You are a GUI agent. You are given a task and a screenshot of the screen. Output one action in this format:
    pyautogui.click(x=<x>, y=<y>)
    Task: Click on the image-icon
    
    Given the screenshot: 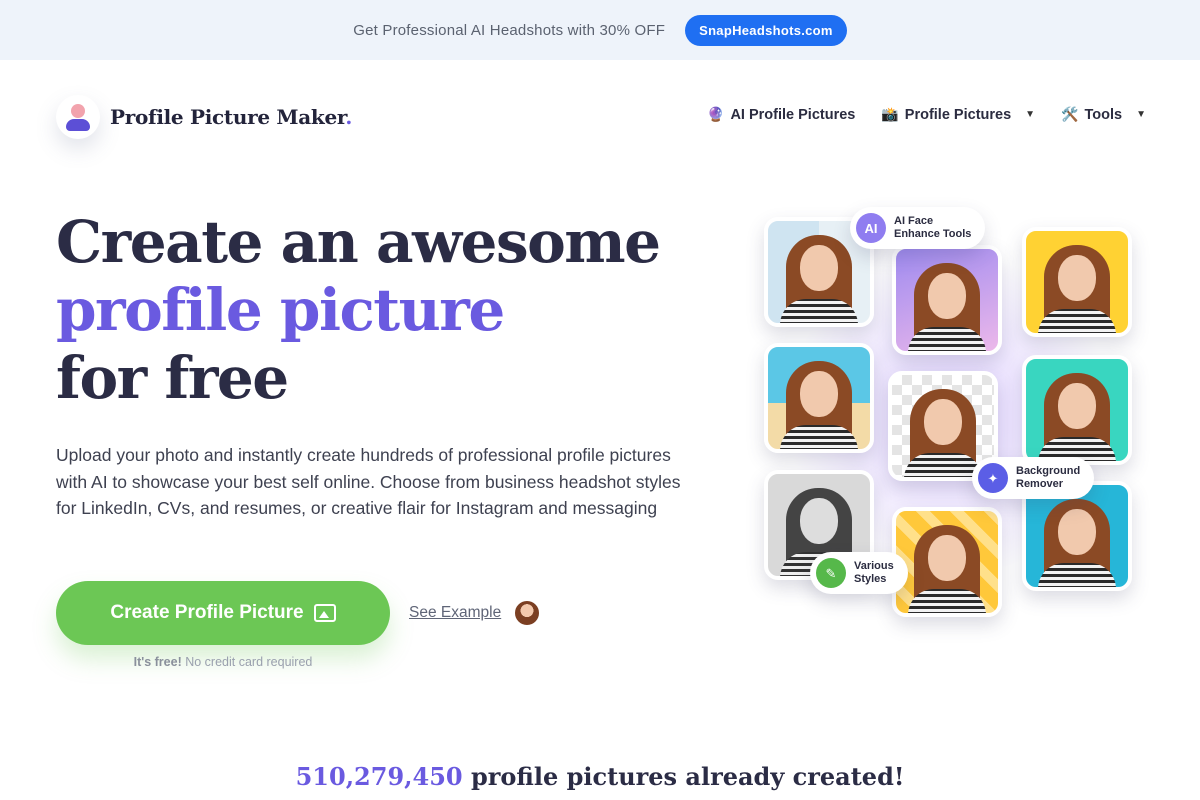 What is the action you would take?
    pyautogui.click(x=324, y=613)
    